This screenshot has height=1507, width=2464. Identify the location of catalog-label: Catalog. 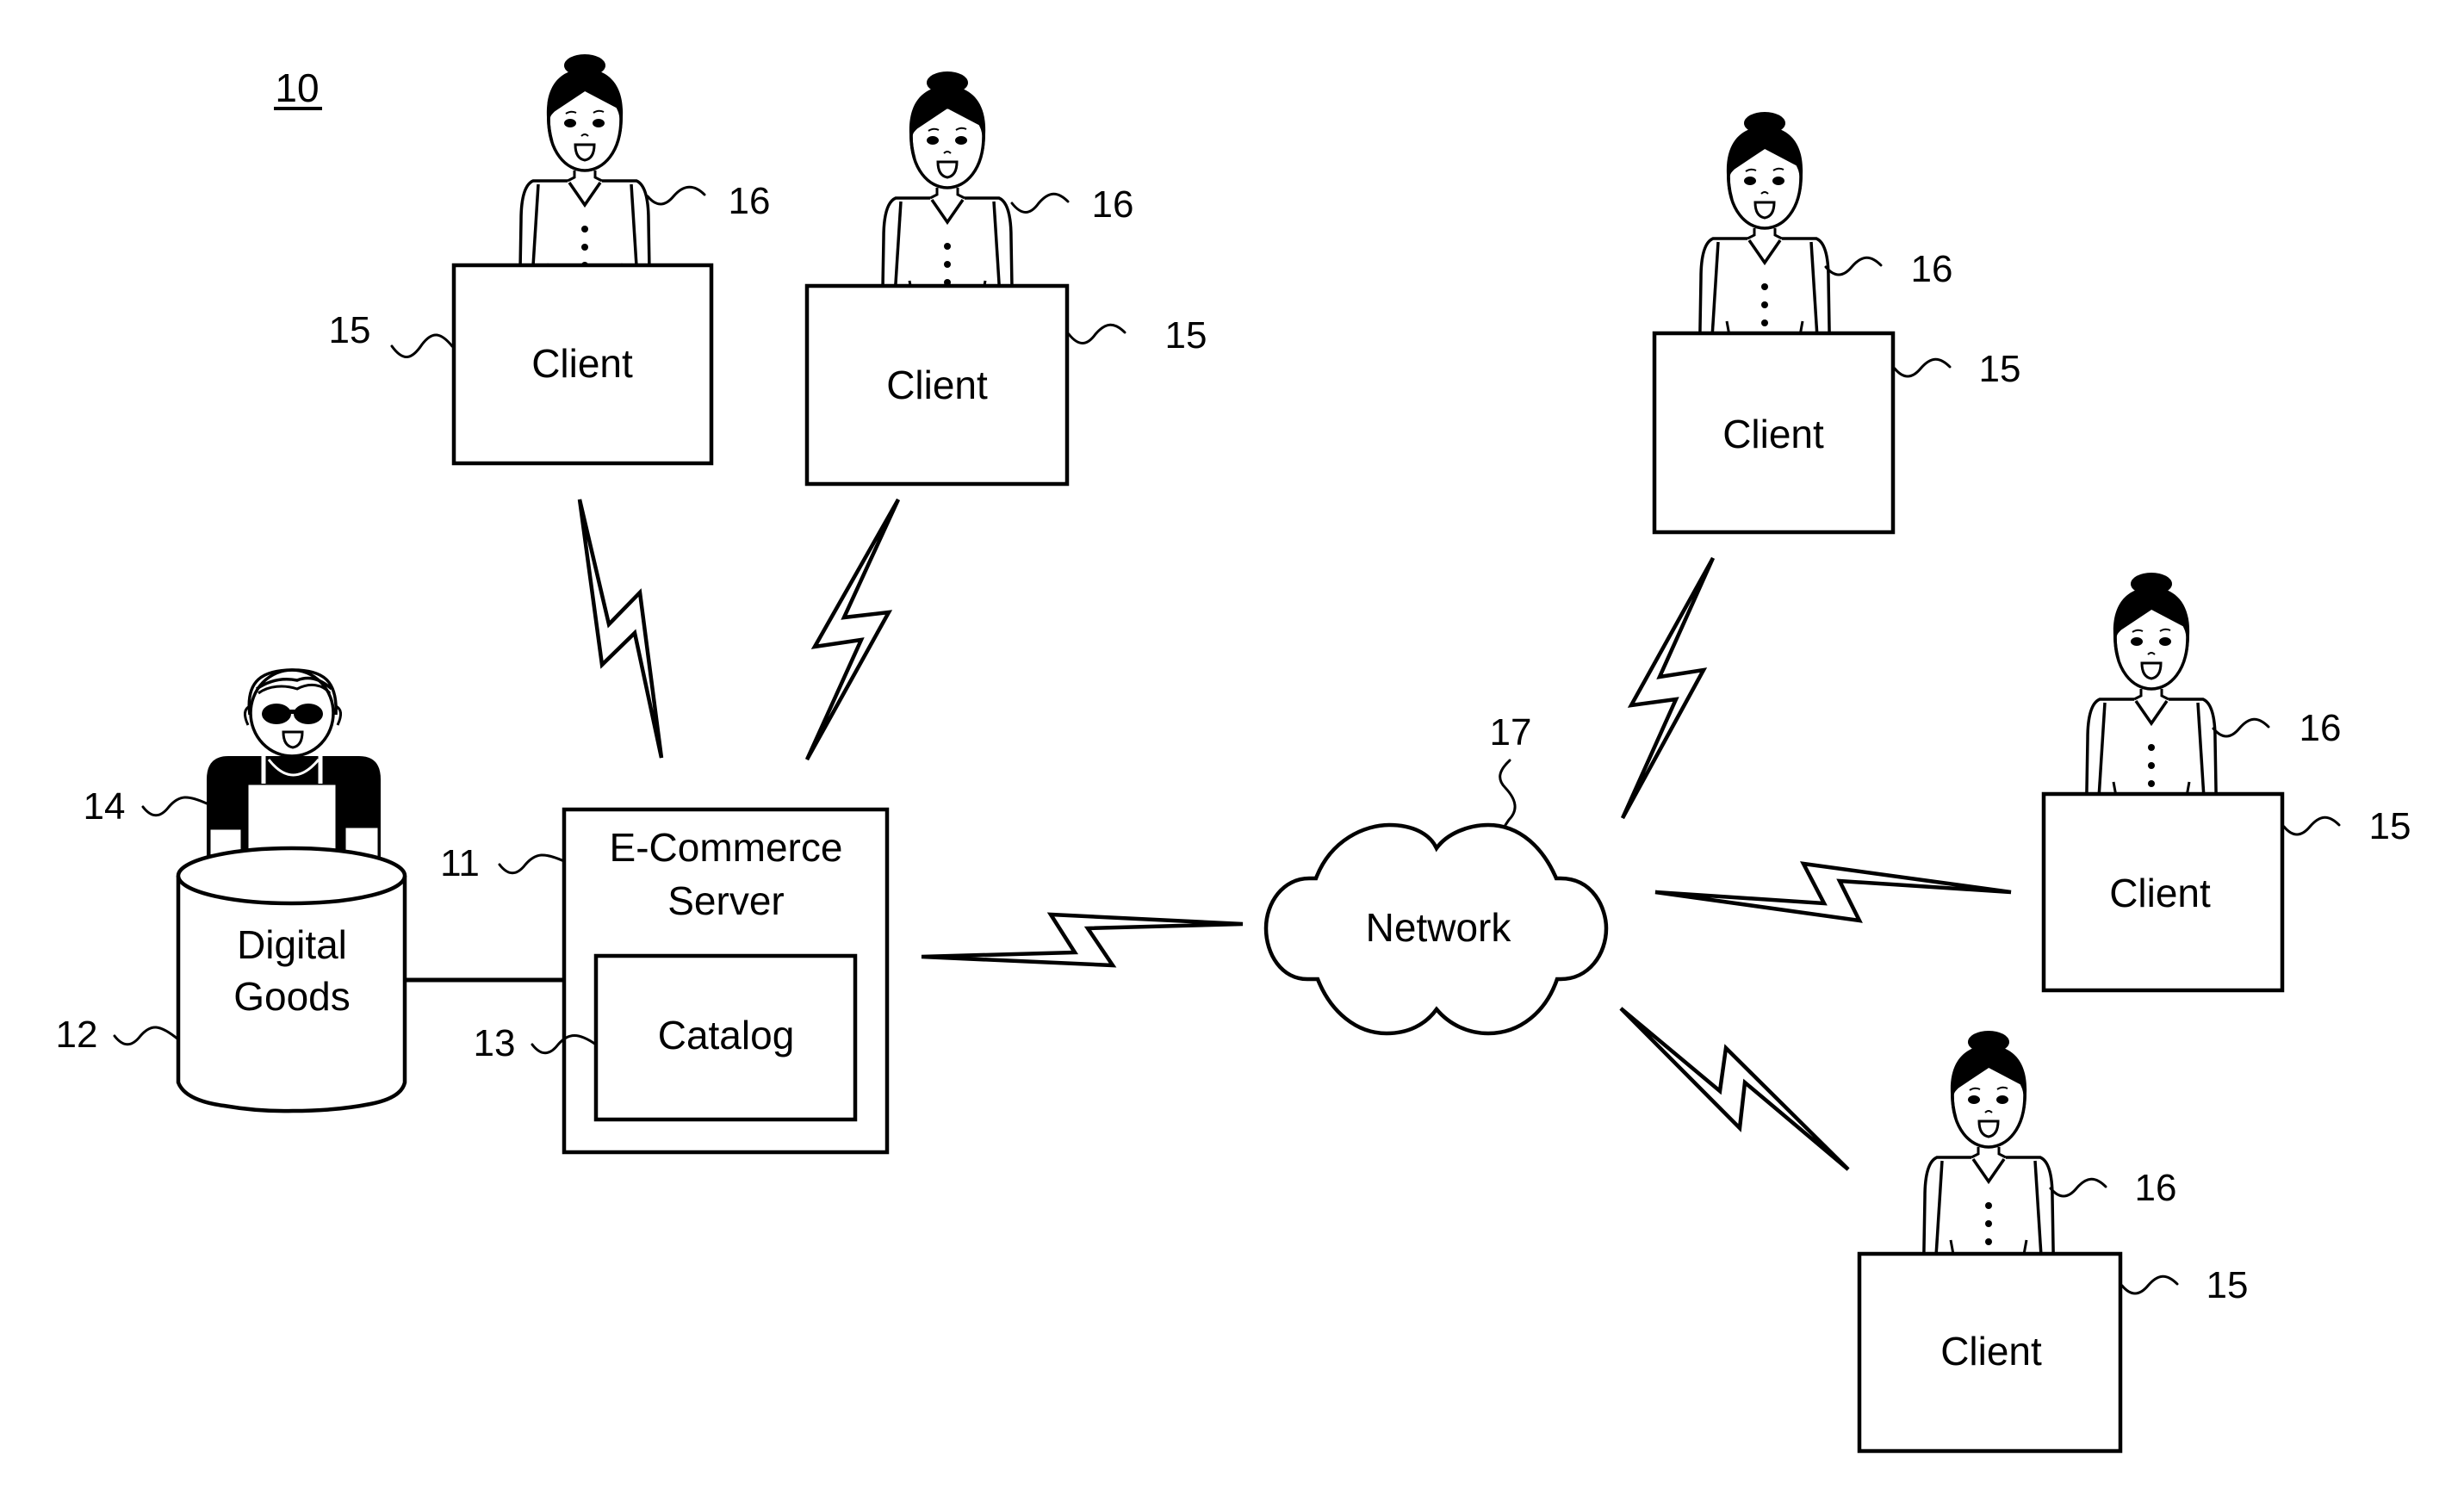
(726, 1035).